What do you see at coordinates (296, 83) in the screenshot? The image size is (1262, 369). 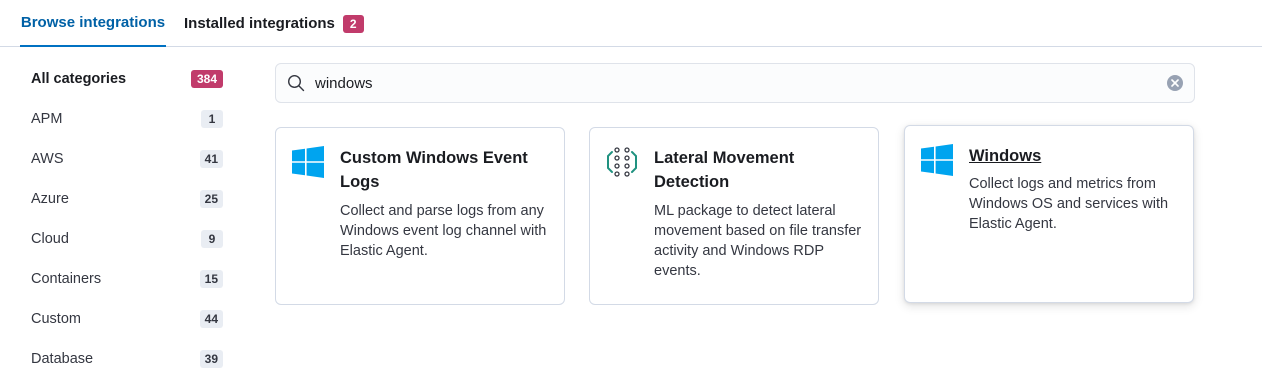 I see `search-icon` at bounding box center [296, 83].